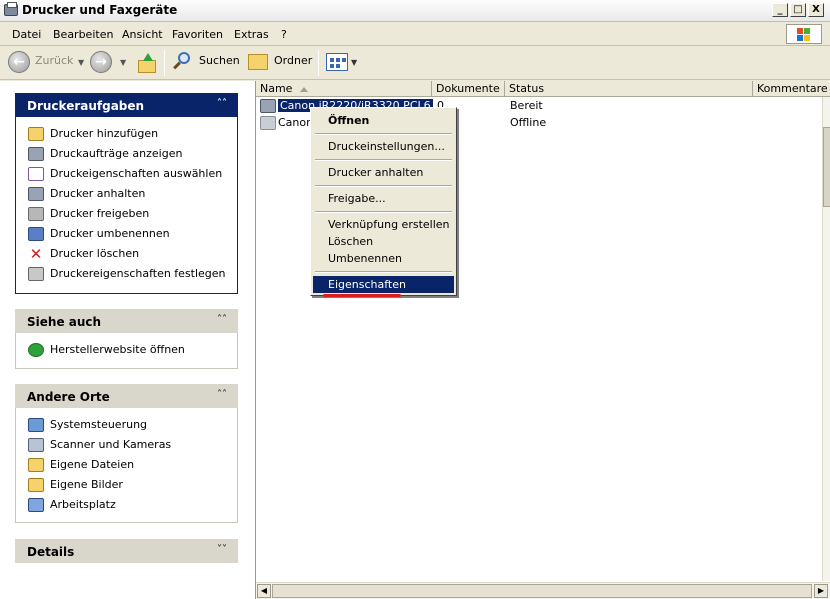 The height and width of the screenshot is (599, 830). I want to click on back-dropdown-icon: ▼, so click(81, 62).